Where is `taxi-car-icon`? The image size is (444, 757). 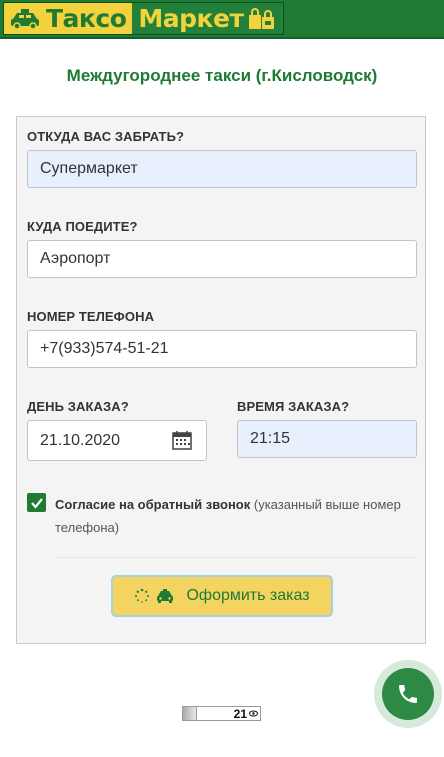 taxi-car-icon is located at coordinates (25, 19).